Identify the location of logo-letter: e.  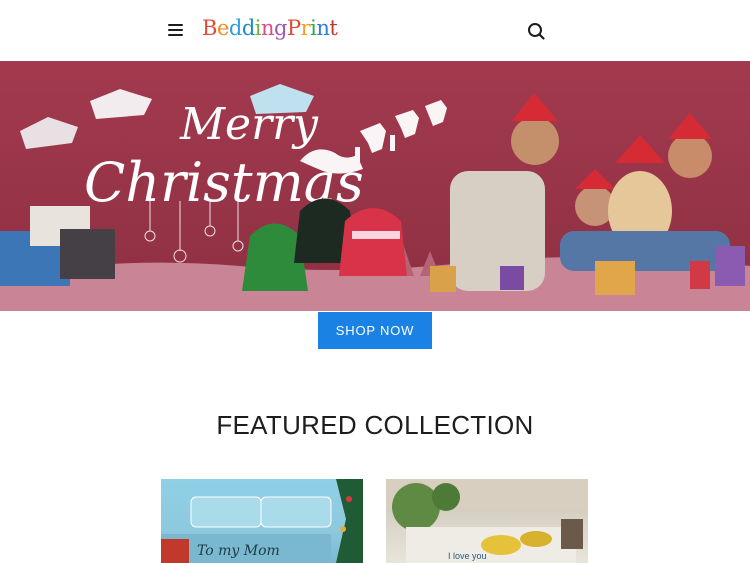
(222, 28).